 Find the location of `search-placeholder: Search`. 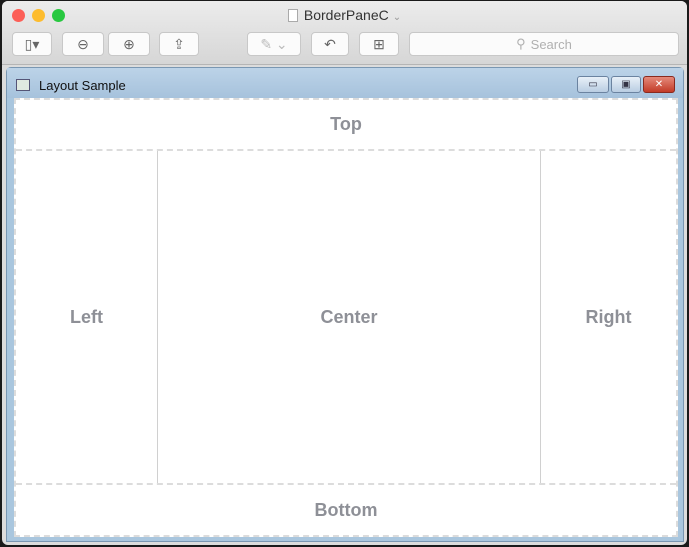

search-placeholder: Search is located at coordinates (551, 44).